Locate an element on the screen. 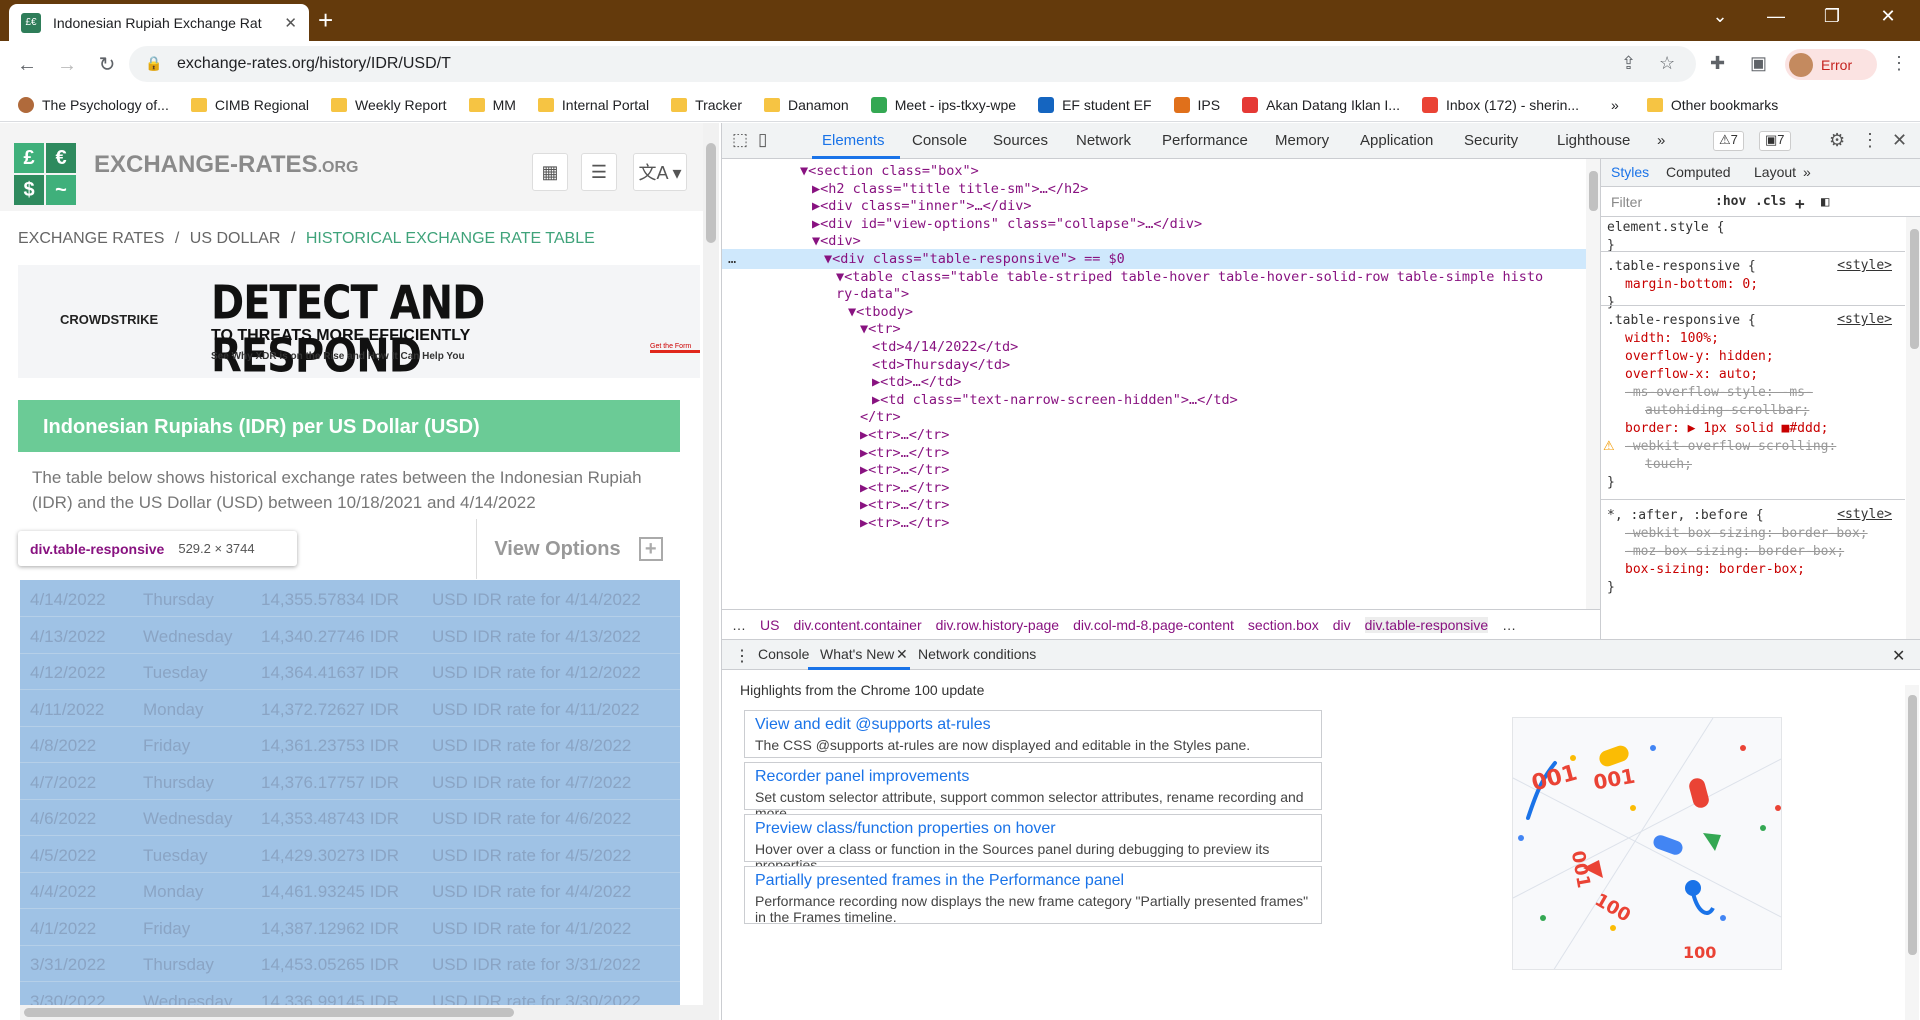 The width and height of the screenshot is (1920, 1020). styles-scrollbar is located at coordinates (1913, 428).